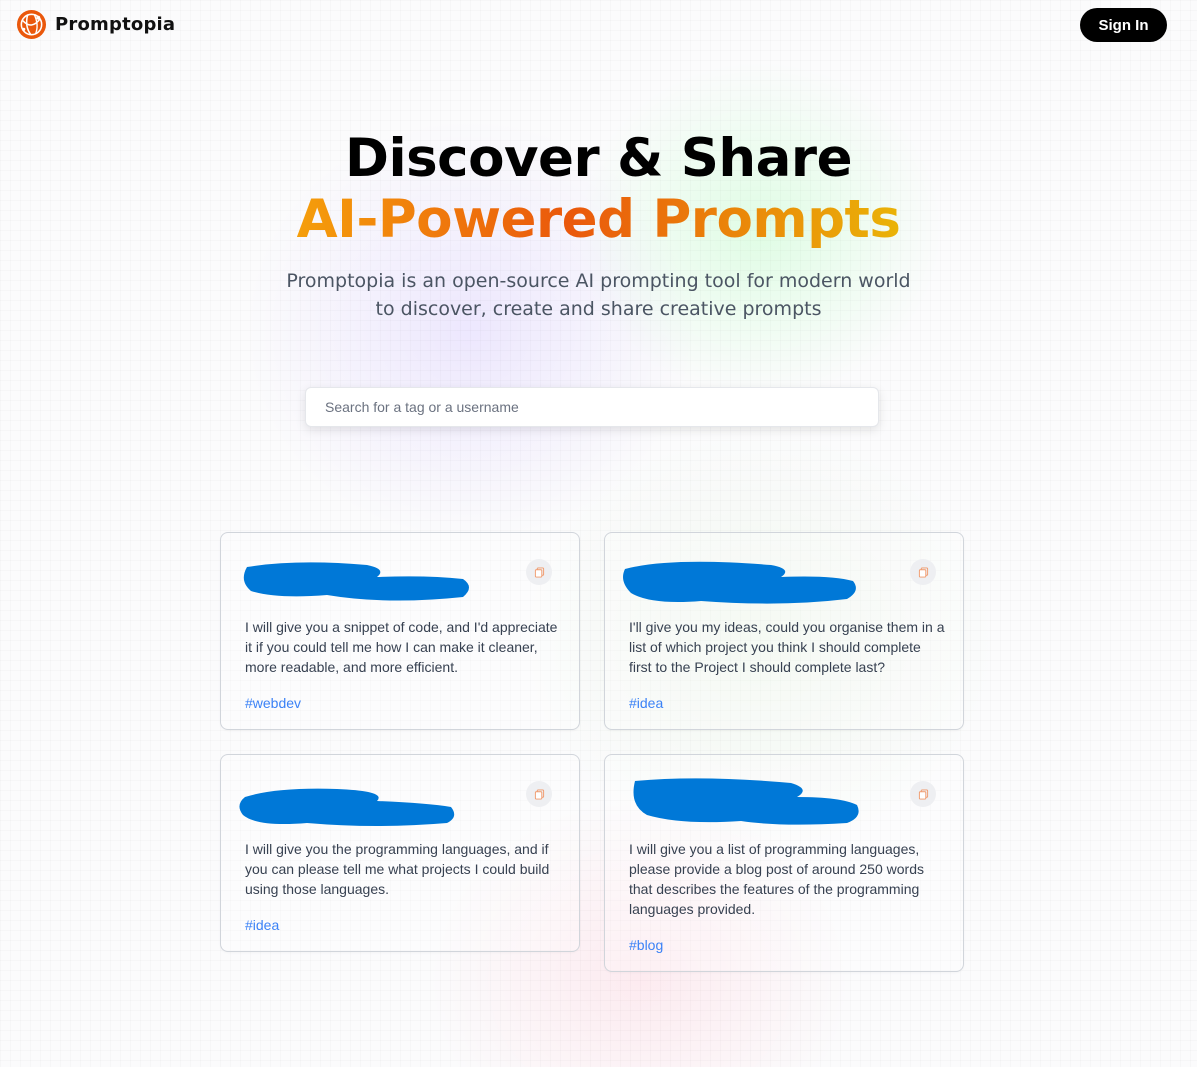 The height and width of the screenshot is (1067, 1197). Describe the element at coordinates (115, 24) in the screenshot. I see `brand-name: Promptopia` at that location.